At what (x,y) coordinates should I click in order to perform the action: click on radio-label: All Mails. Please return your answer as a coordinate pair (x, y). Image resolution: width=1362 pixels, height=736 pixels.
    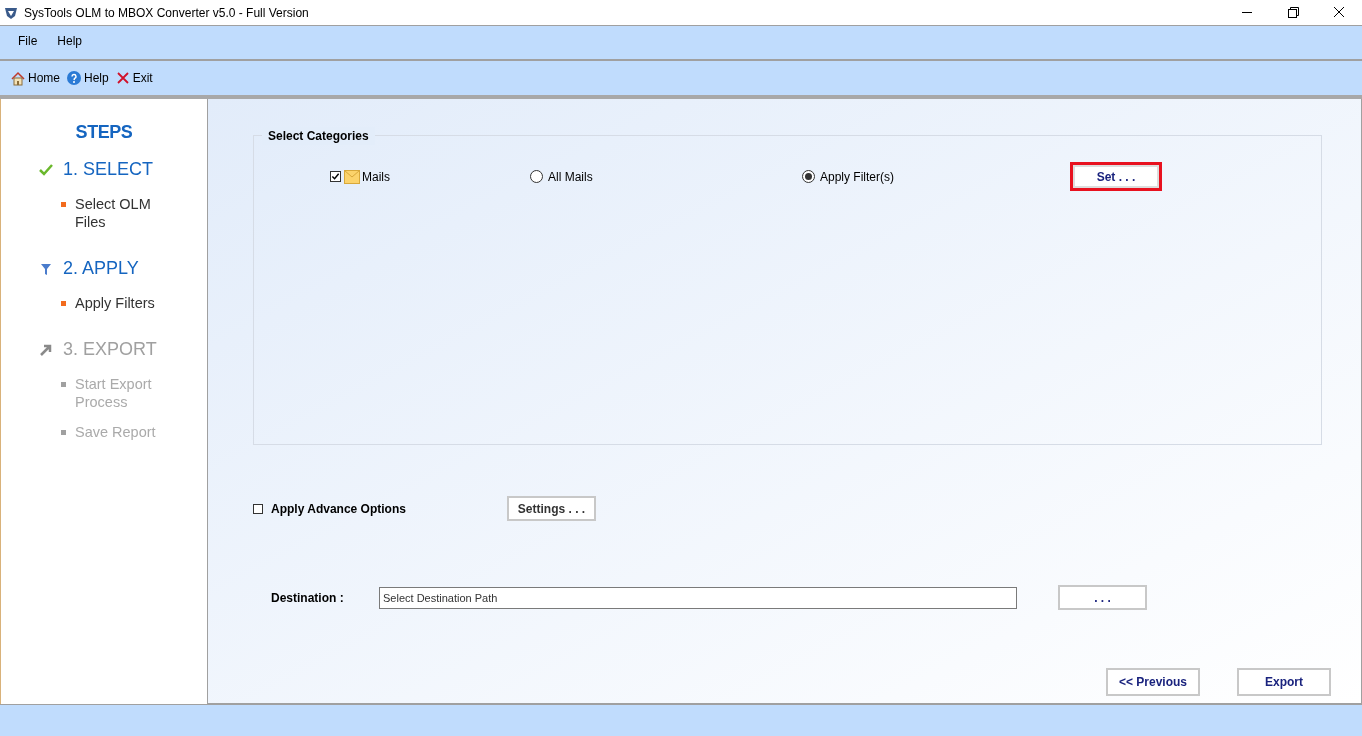
    Looking at the image, I should click on (570, 177).